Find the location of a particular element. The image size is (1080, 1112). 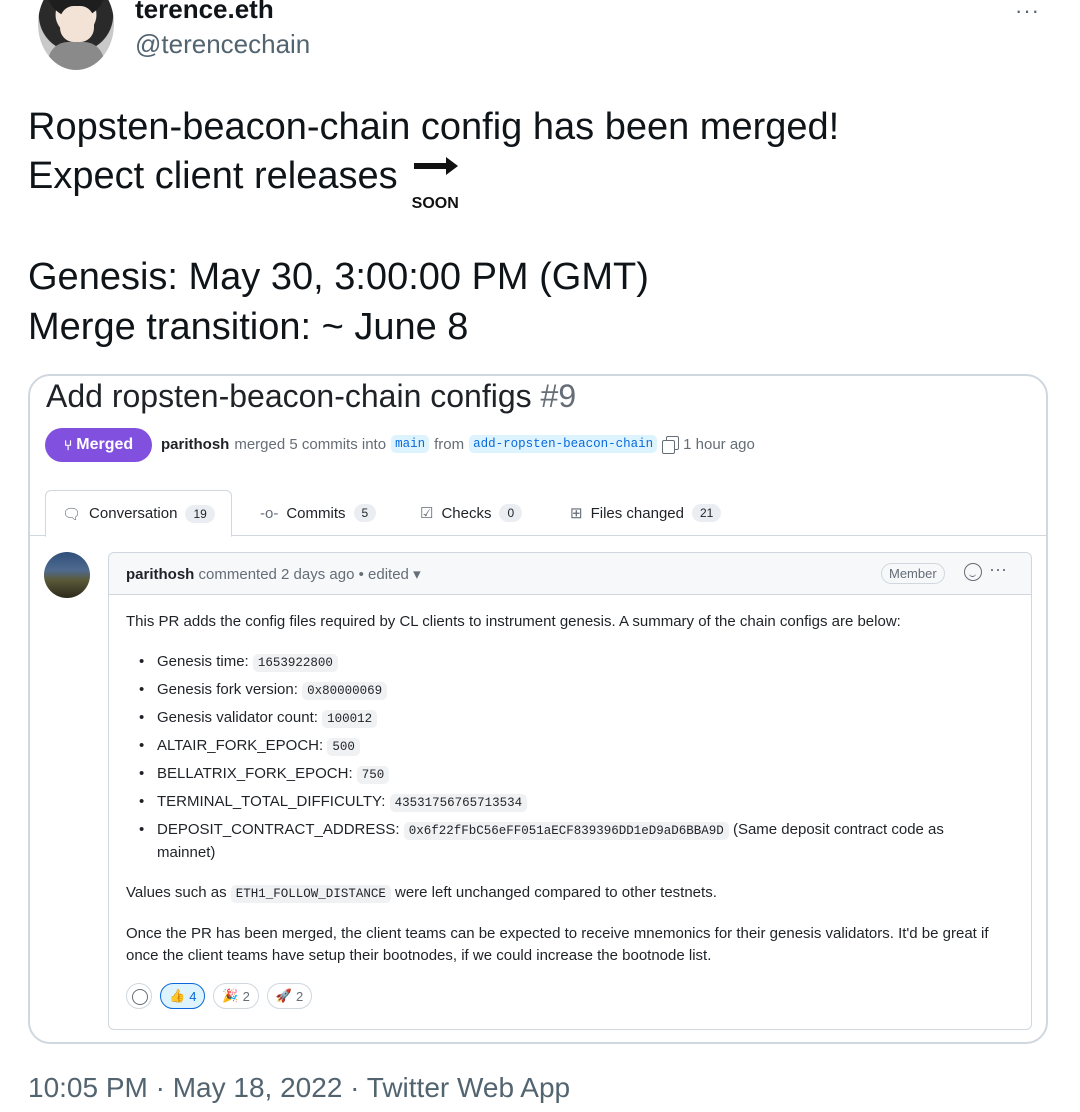

values-pre: Values such as is located at coordinates (176, 892).